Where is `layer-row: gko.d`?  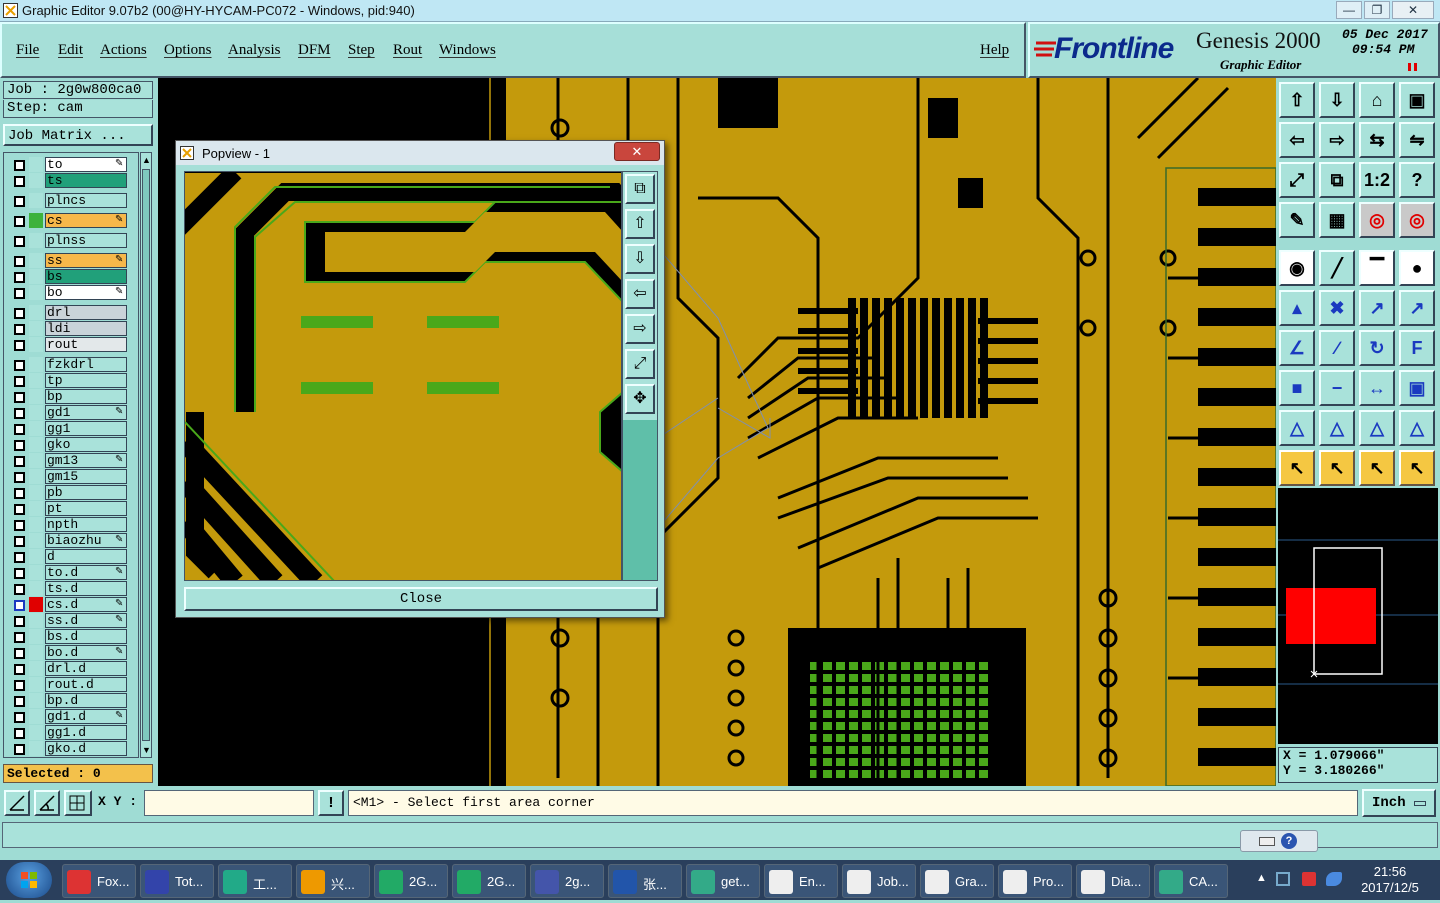 layer-row: gko.d is located at coordinates (70, 748).